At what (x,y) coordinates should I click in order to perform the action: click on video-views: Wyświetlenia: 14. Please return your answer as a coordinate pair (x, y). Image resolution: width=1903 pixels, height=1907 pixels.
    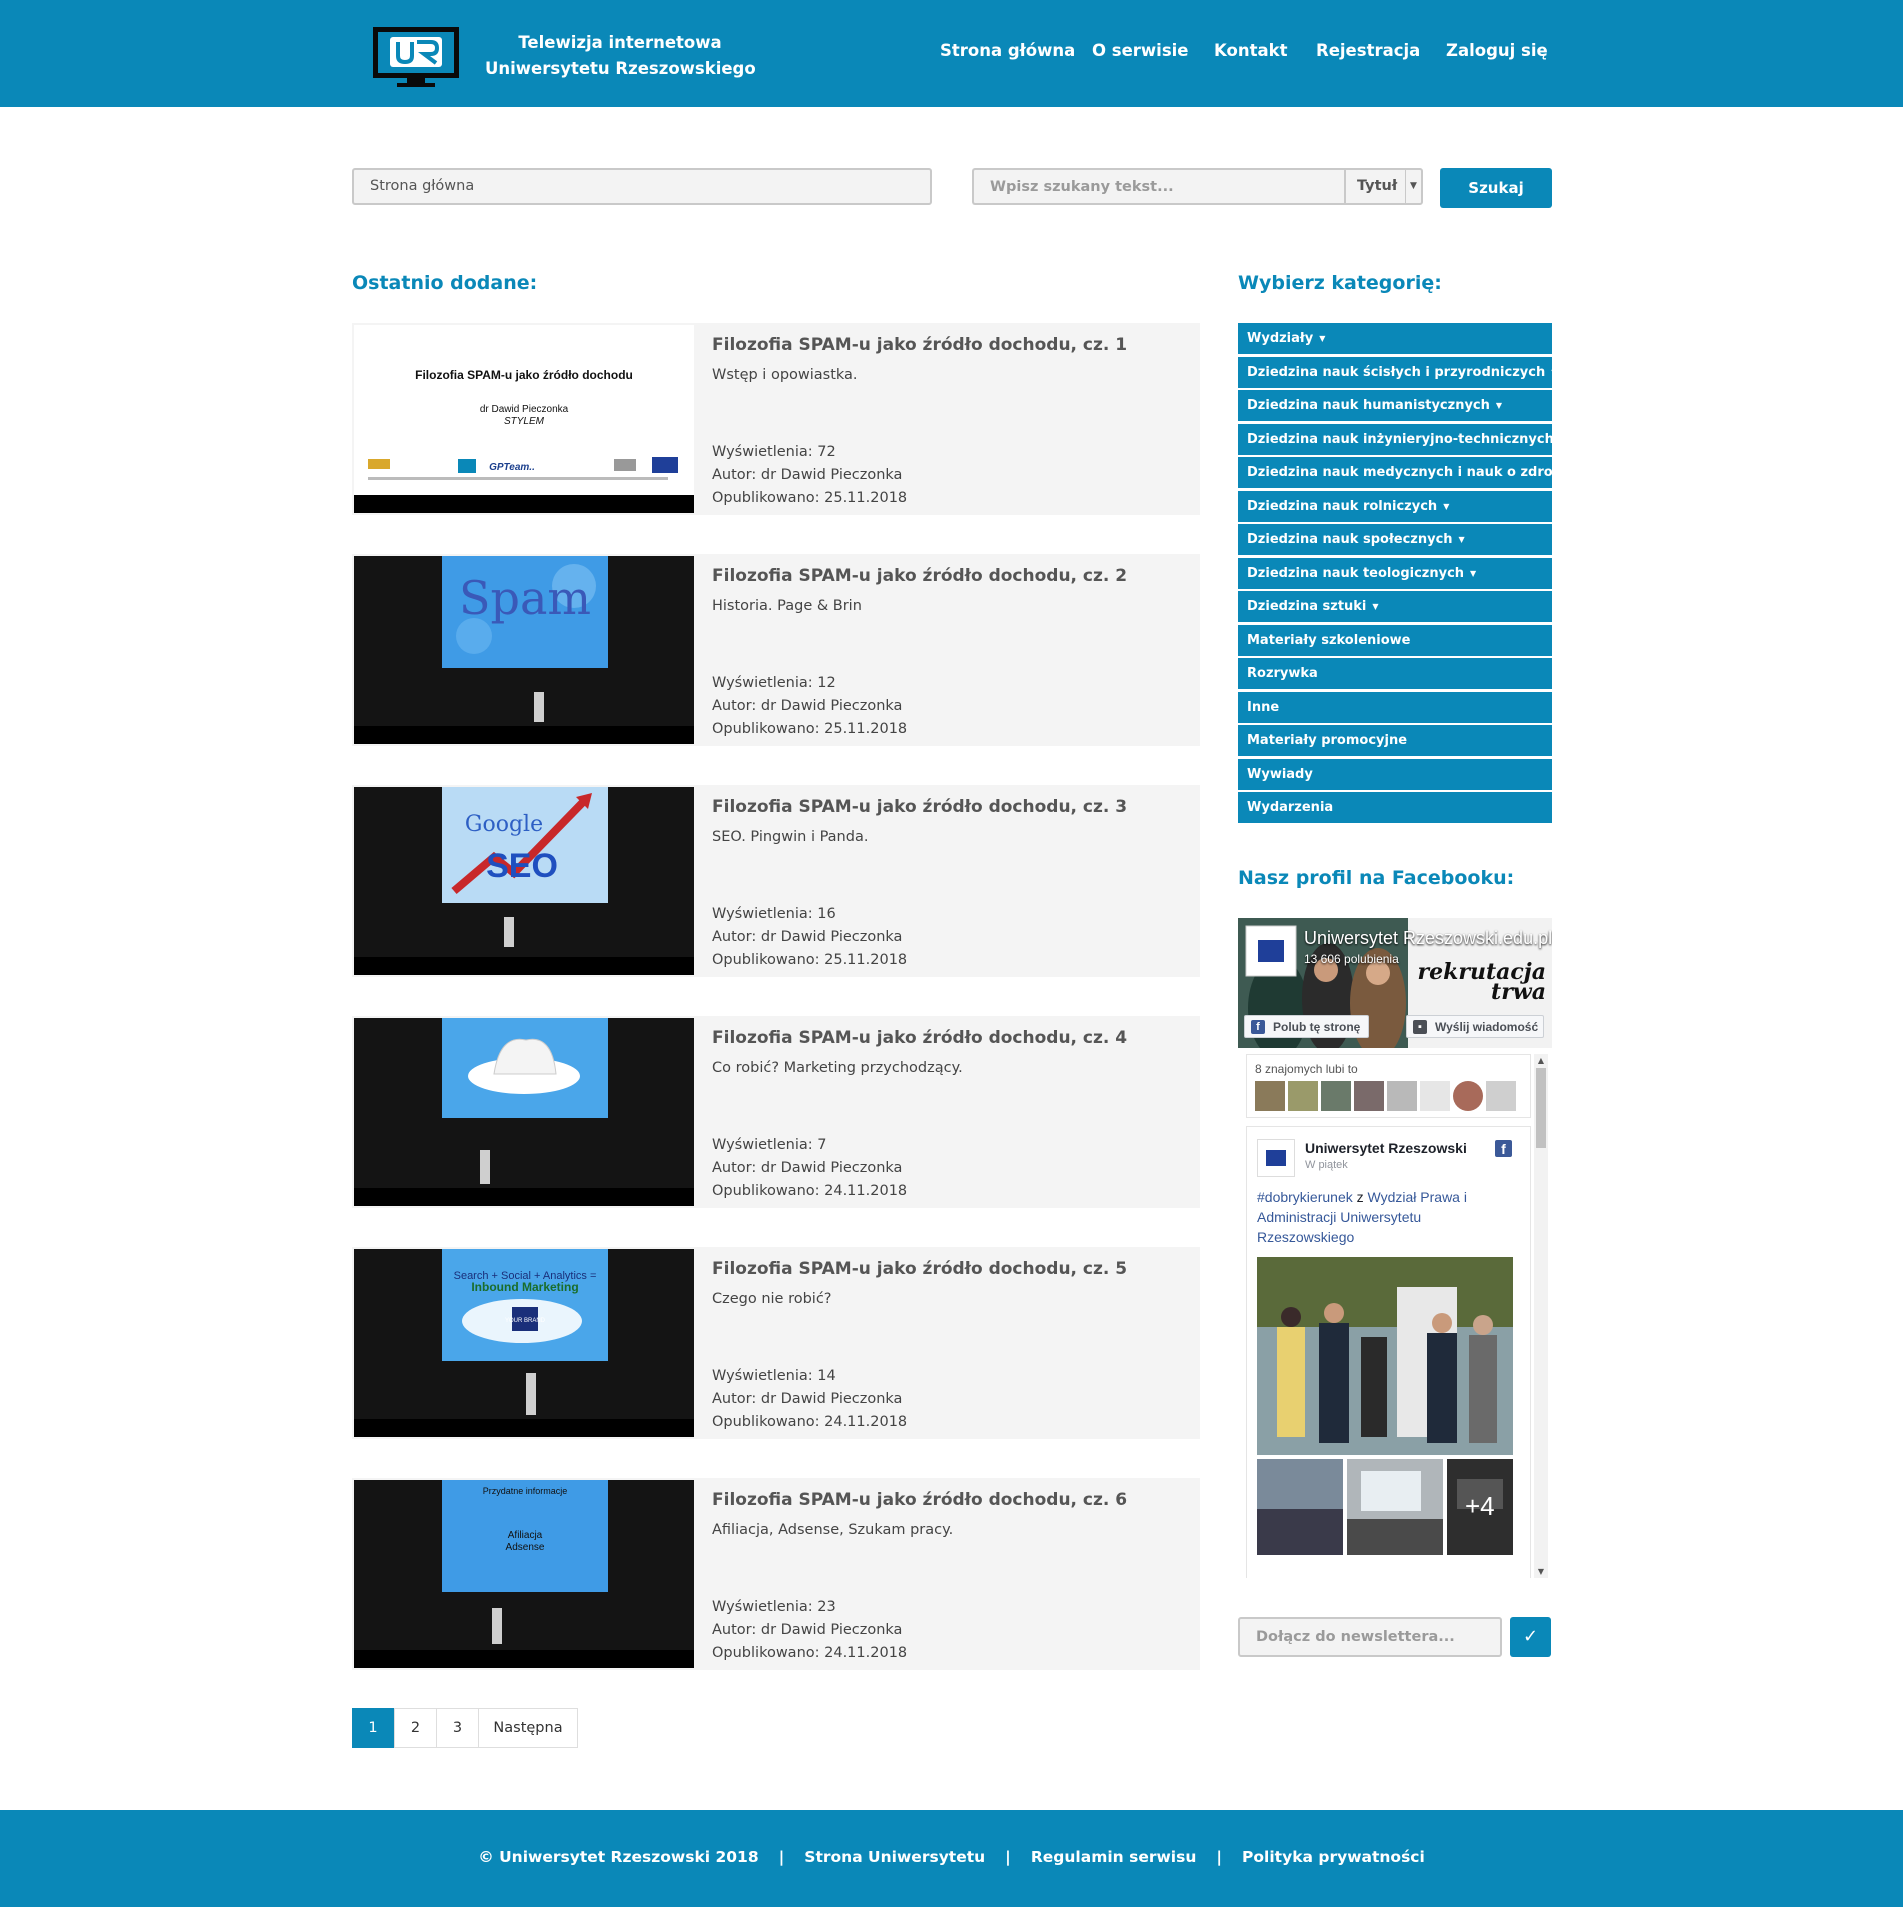
    Looking at the image, I should click on (774, 1376).